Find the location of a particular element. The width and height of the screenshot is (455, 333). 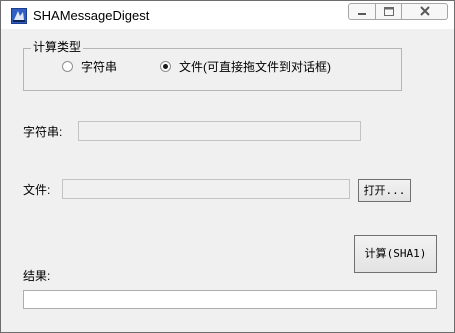

minimize-button is located at coordinates (362, 11).